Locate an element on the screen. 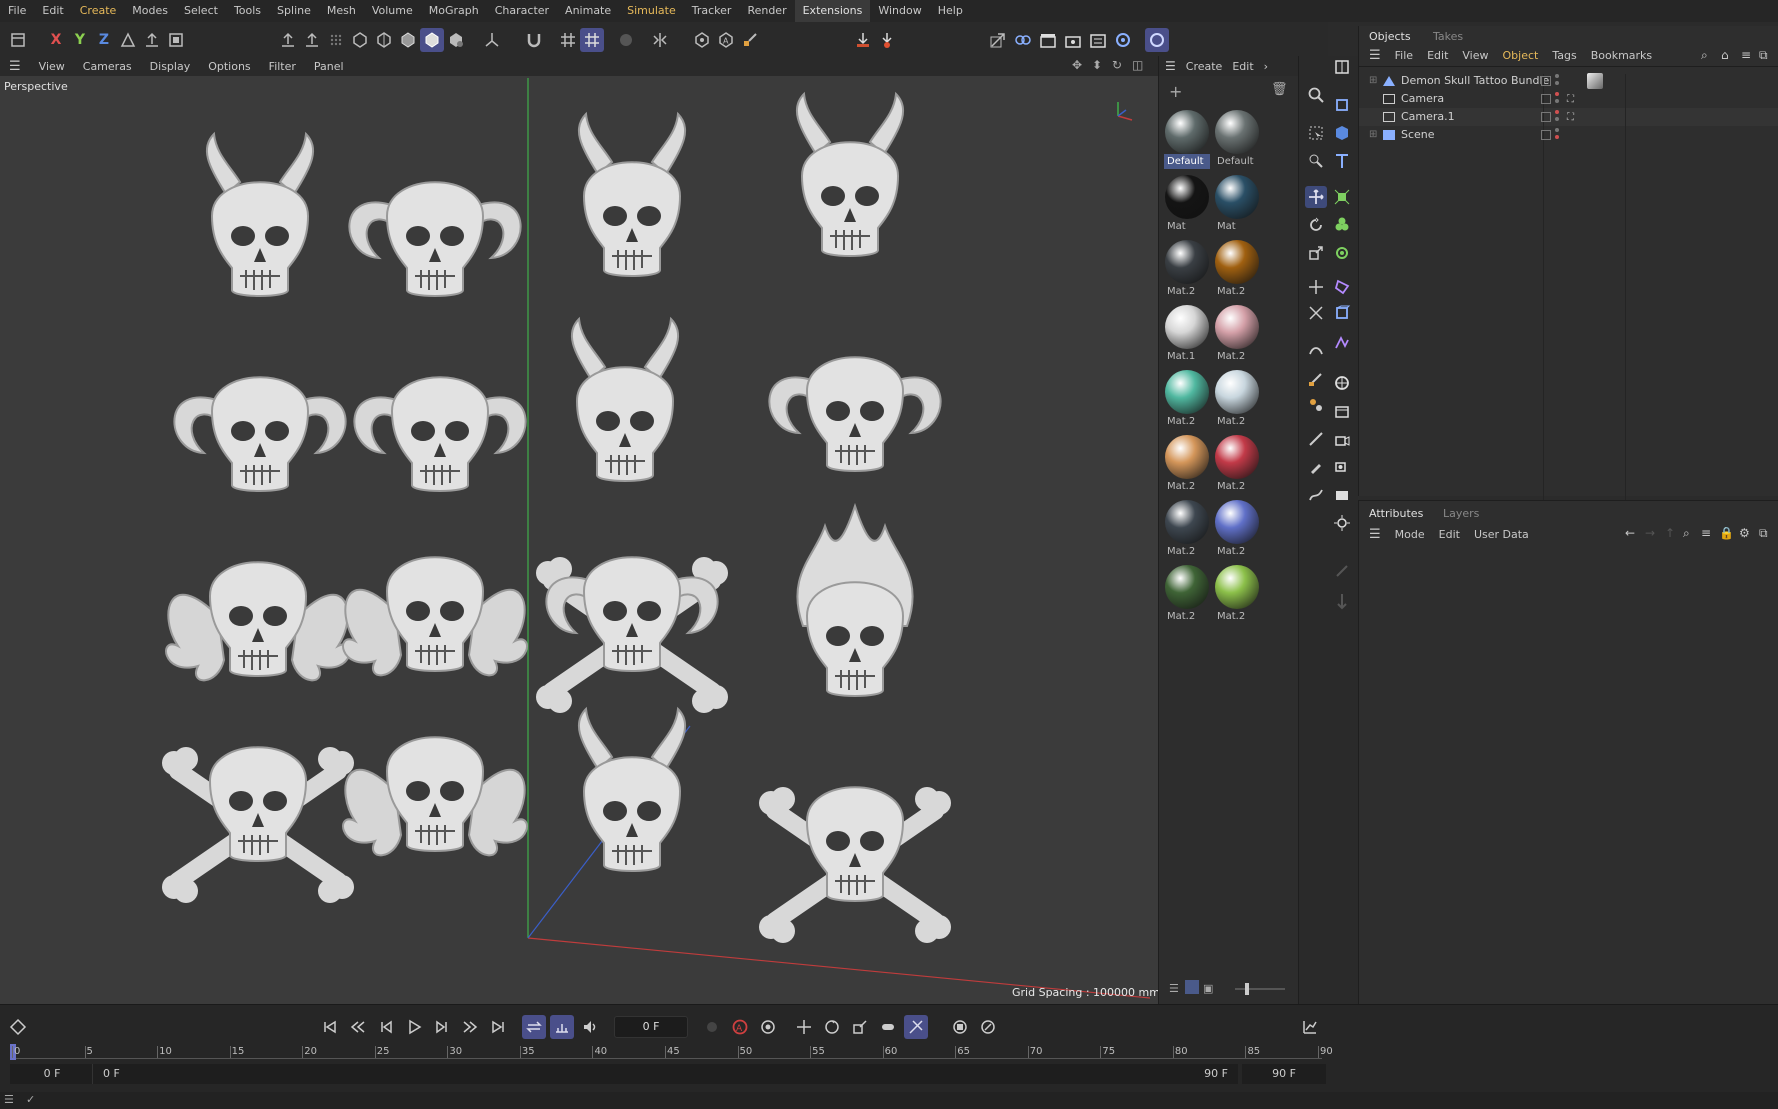  bend-icon is located at coordinates (1316, 351).